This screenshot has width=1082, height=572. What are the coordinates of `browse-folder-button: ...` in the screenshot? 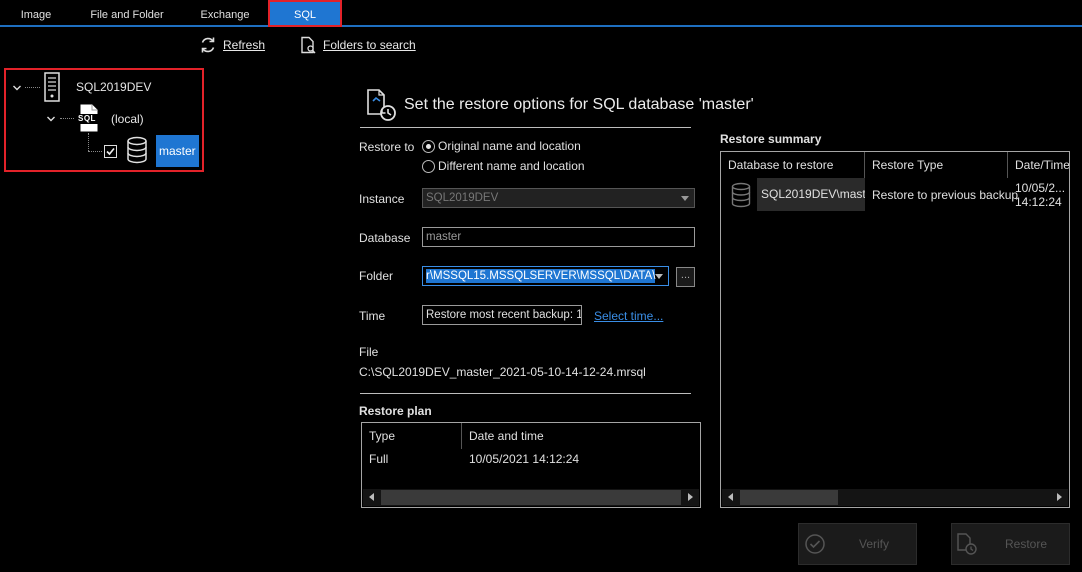 It's located at (685, 277).